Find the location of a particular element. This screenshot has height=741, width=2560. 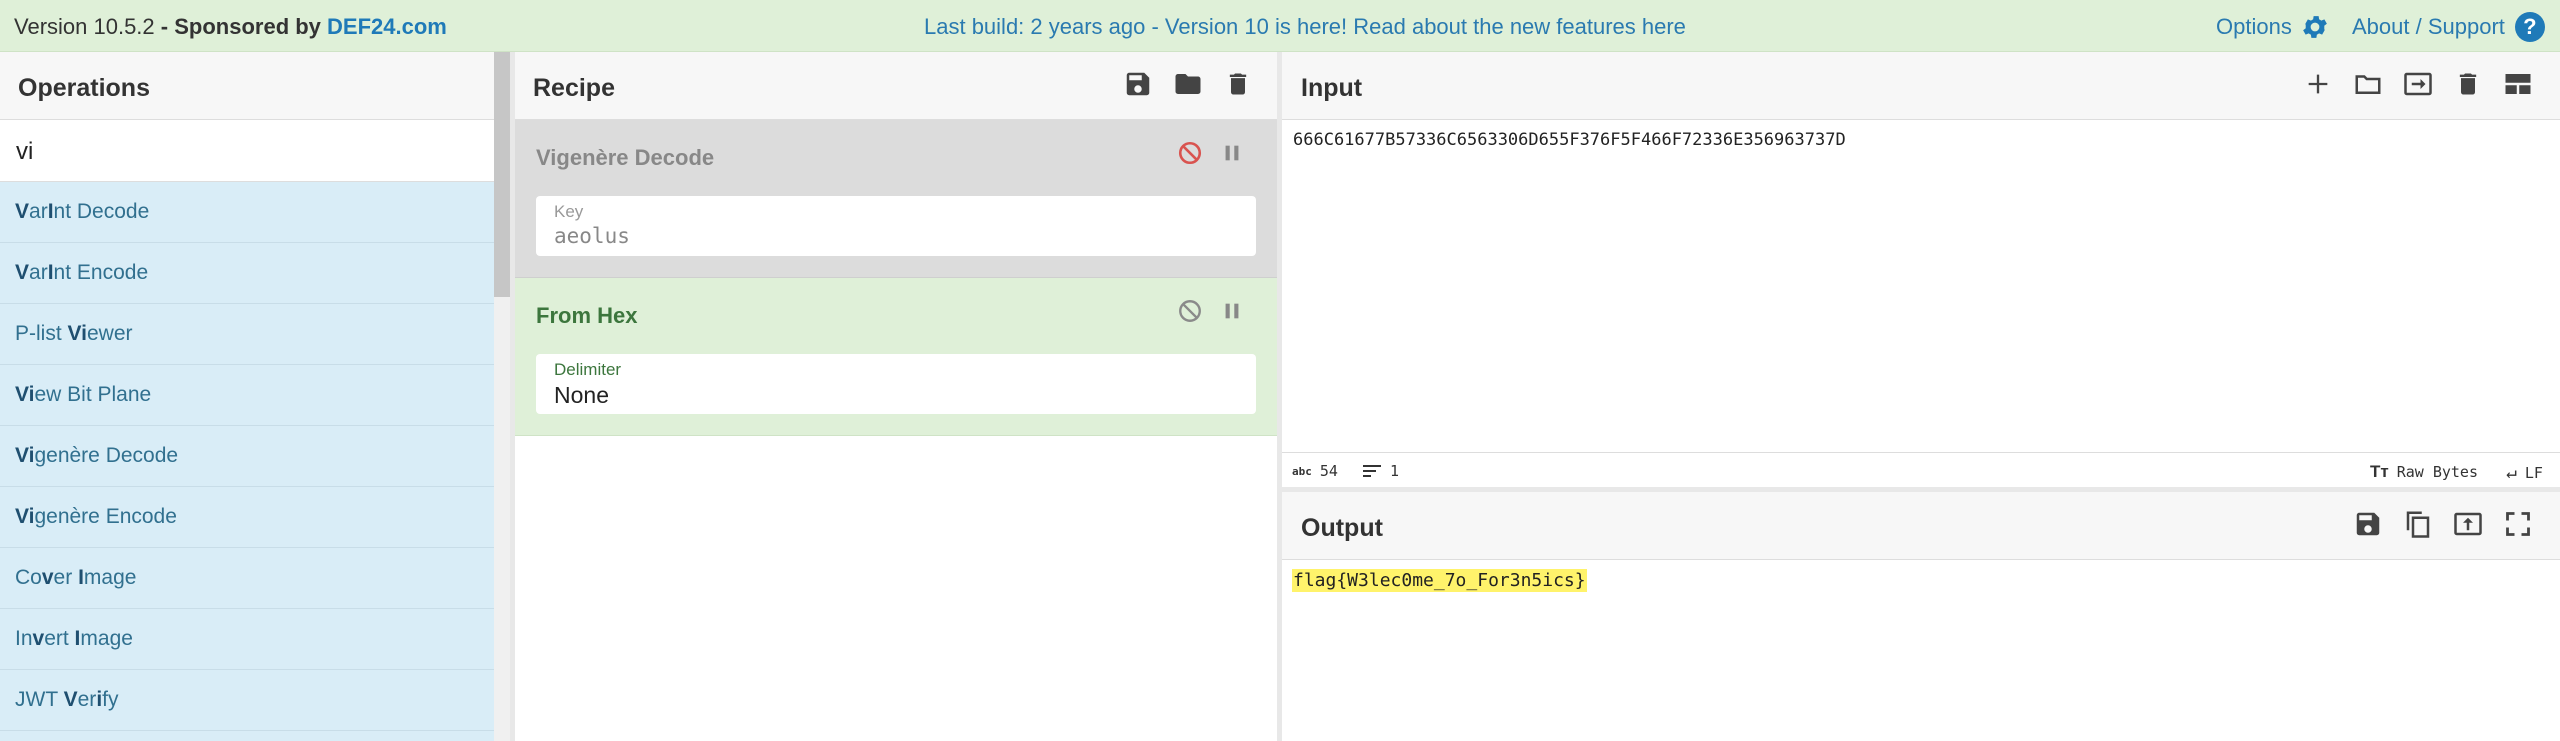

operation-item-text: P-list is located at coordinates (41, 333).